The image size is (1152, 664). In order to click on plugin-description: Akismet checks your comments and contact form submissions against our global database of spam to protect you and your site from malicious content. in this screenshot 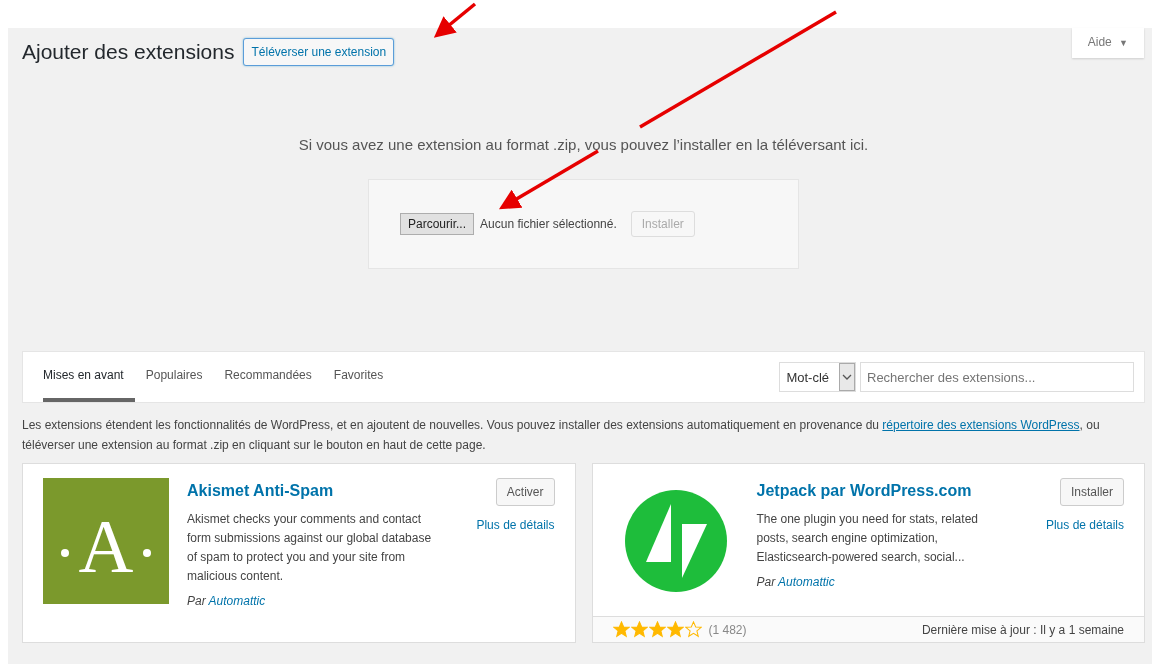, I will do `click(310, 548)`.